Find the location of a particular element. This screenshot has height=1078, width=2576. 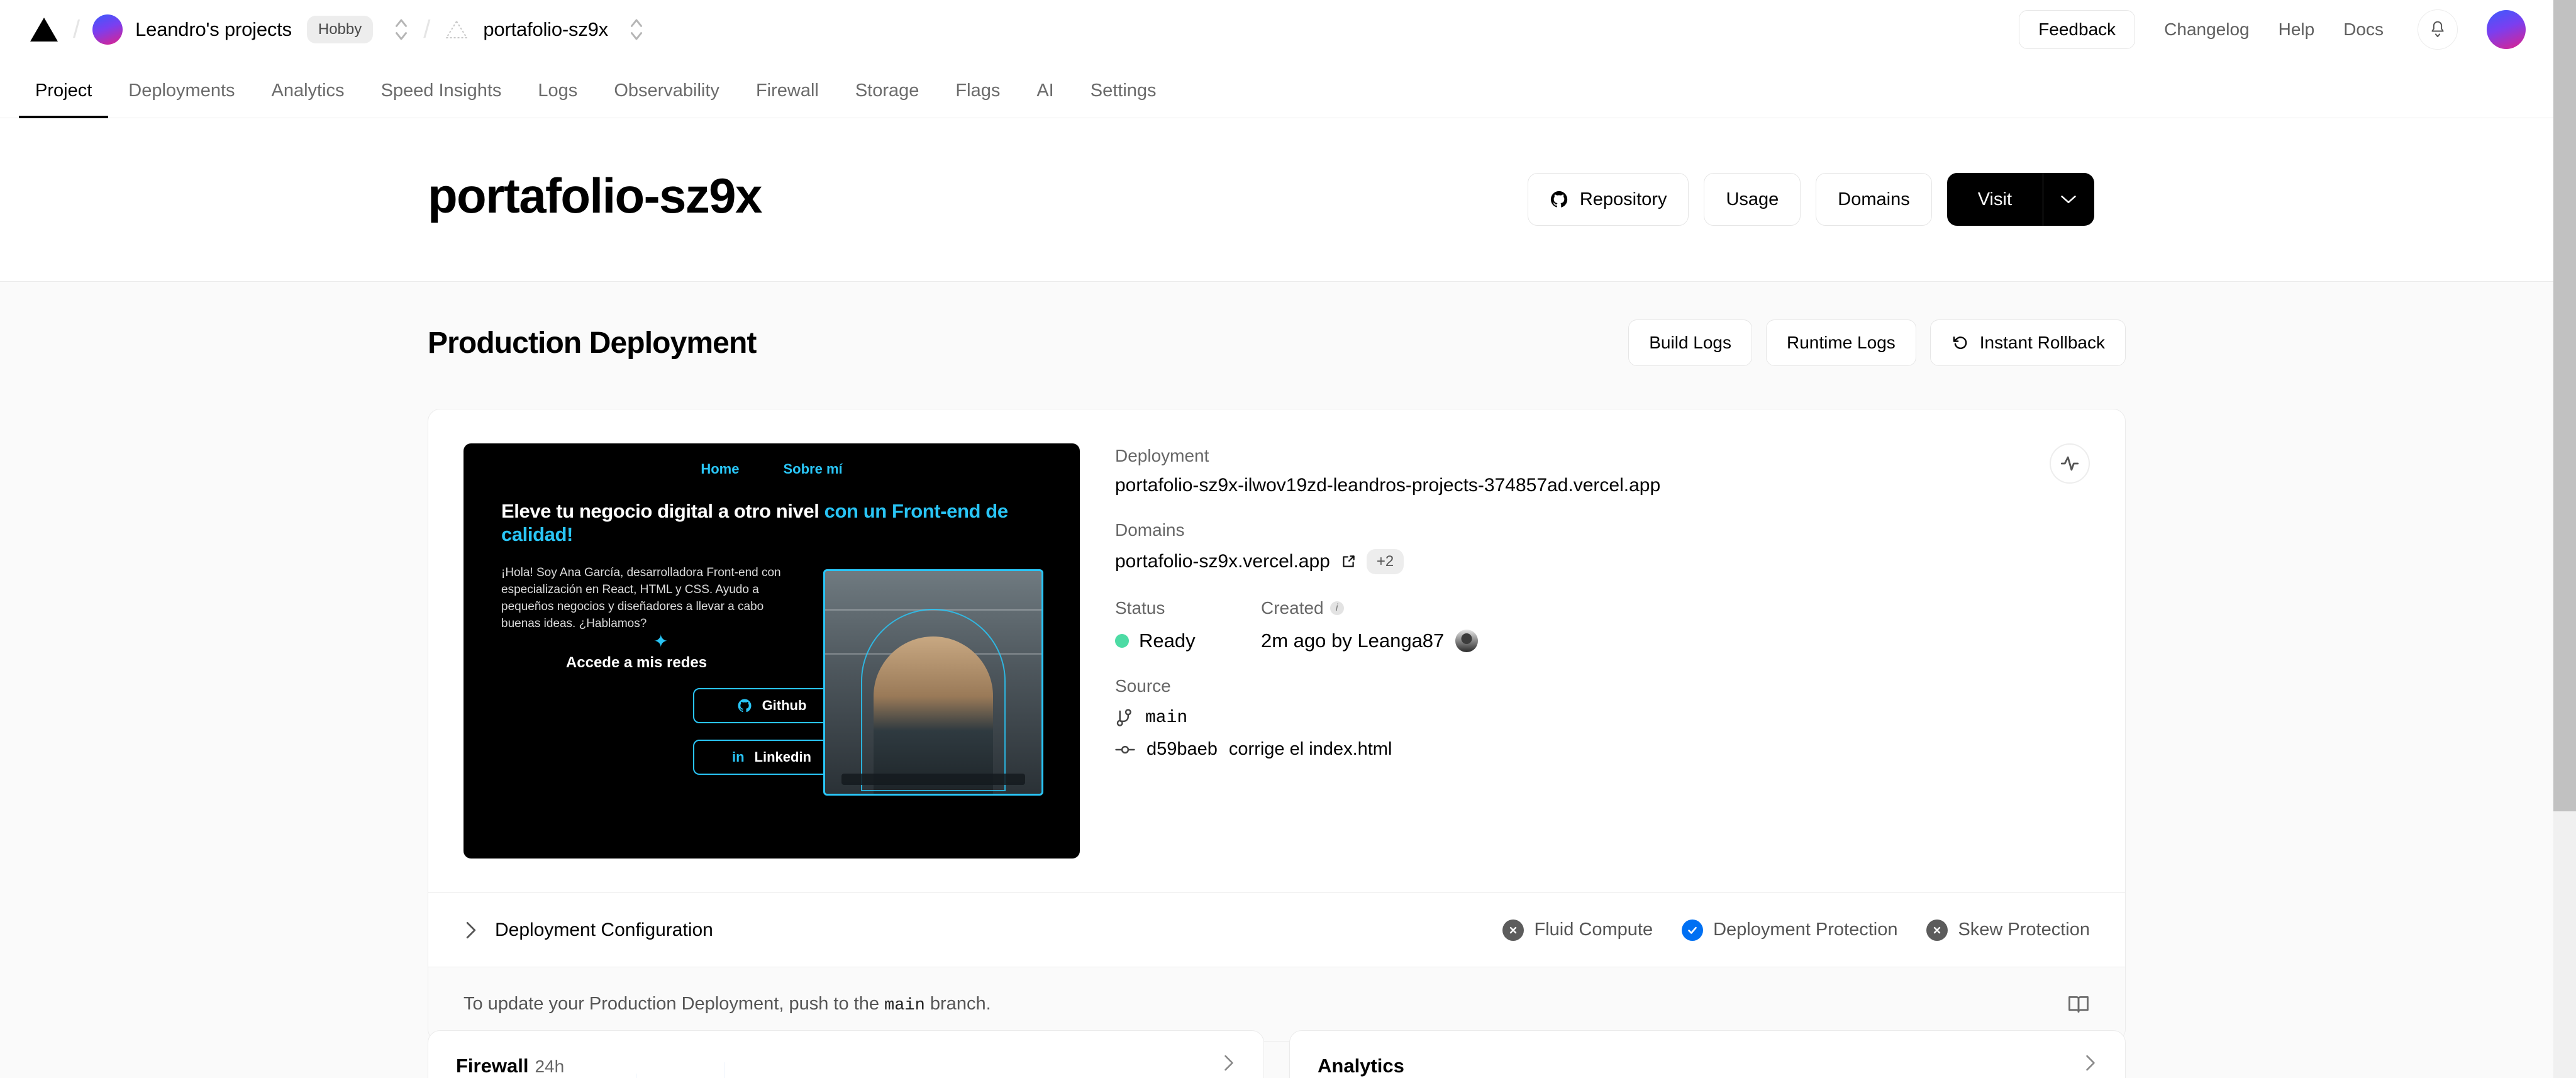

branch-name: main is located at coordinates (1166, 718).